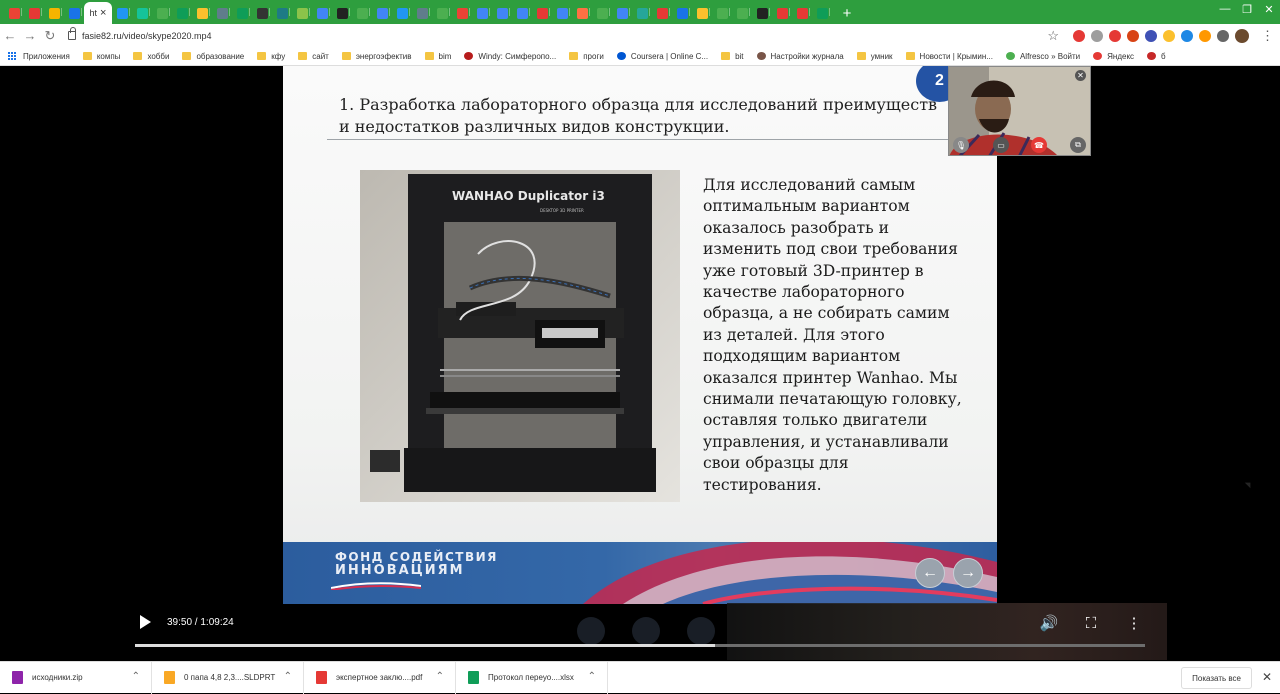 Image resolution: width=1280 pixels, height=694 pixels. I want to click on bookmark-item: проги, so click(586, 56).